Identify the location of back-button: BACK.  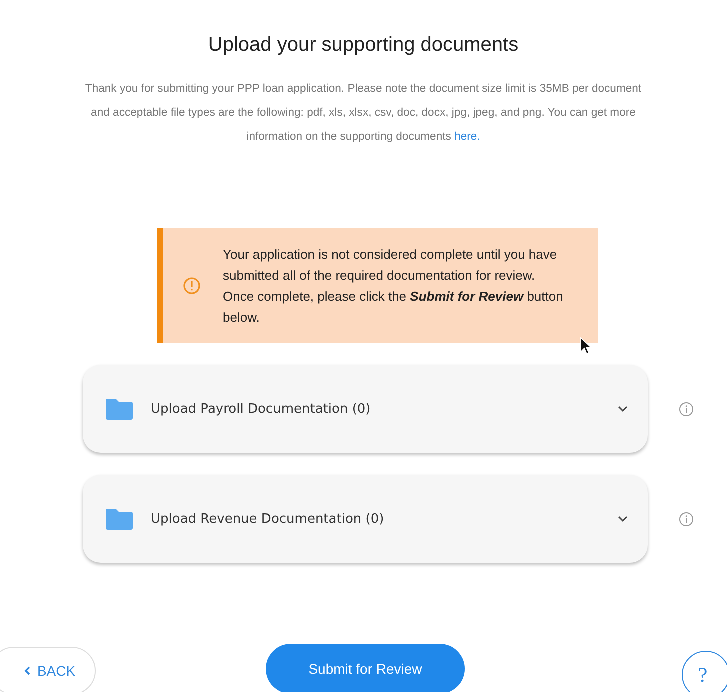
(48, 669).